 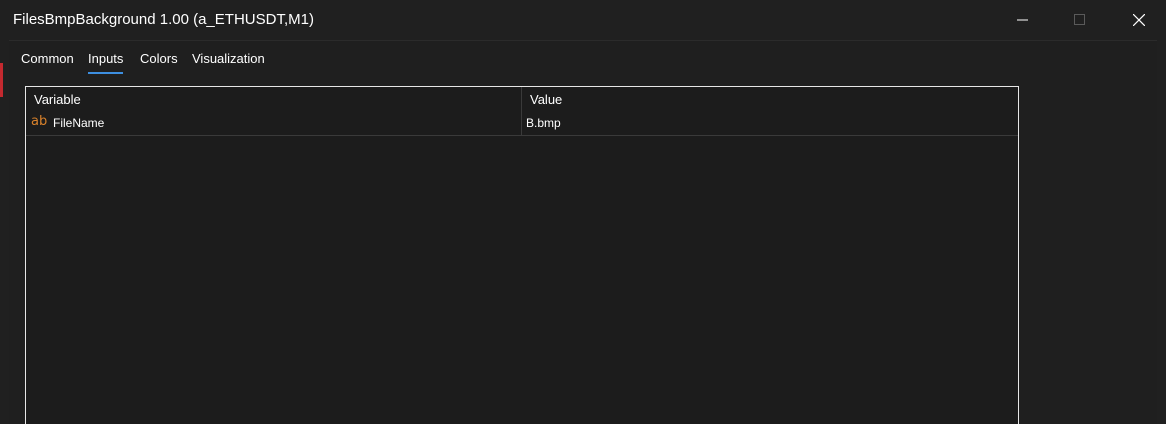 I want to click on variable-name: FileName, so click(x=79, y=123).